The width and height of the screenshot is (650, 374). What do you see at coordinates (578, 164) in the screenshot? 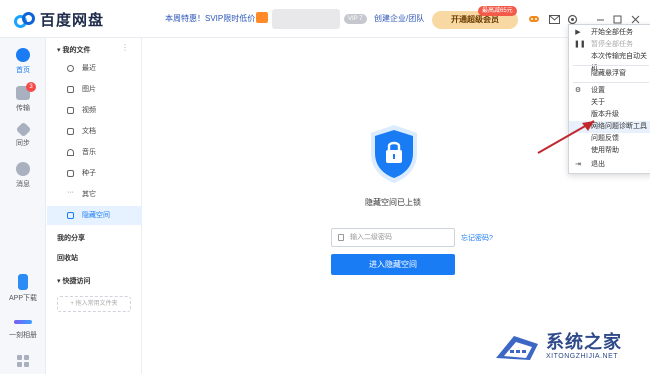
I see `exit-icon: ⇥` at bounding box center [578, 164].